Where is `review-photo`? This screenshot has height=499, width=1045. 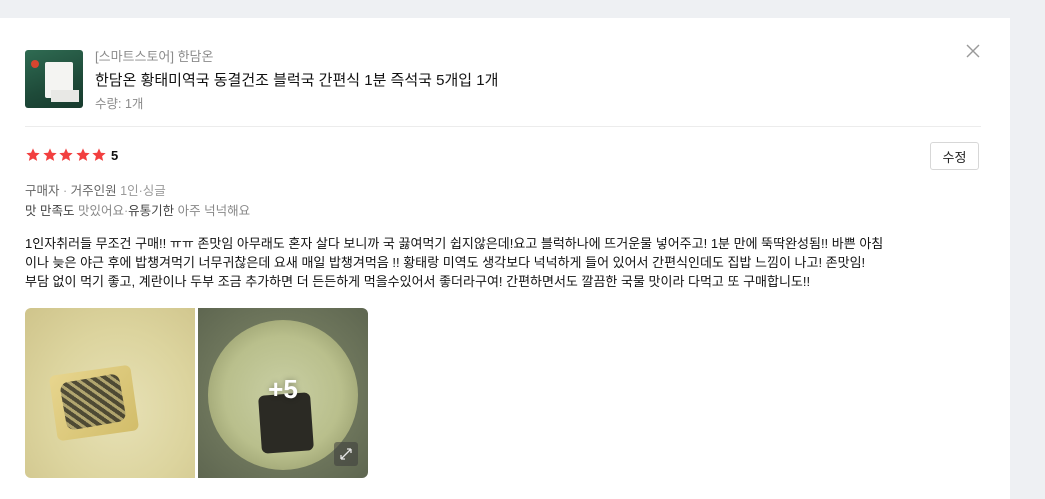 review-photo is located at coordinates (110, 393).